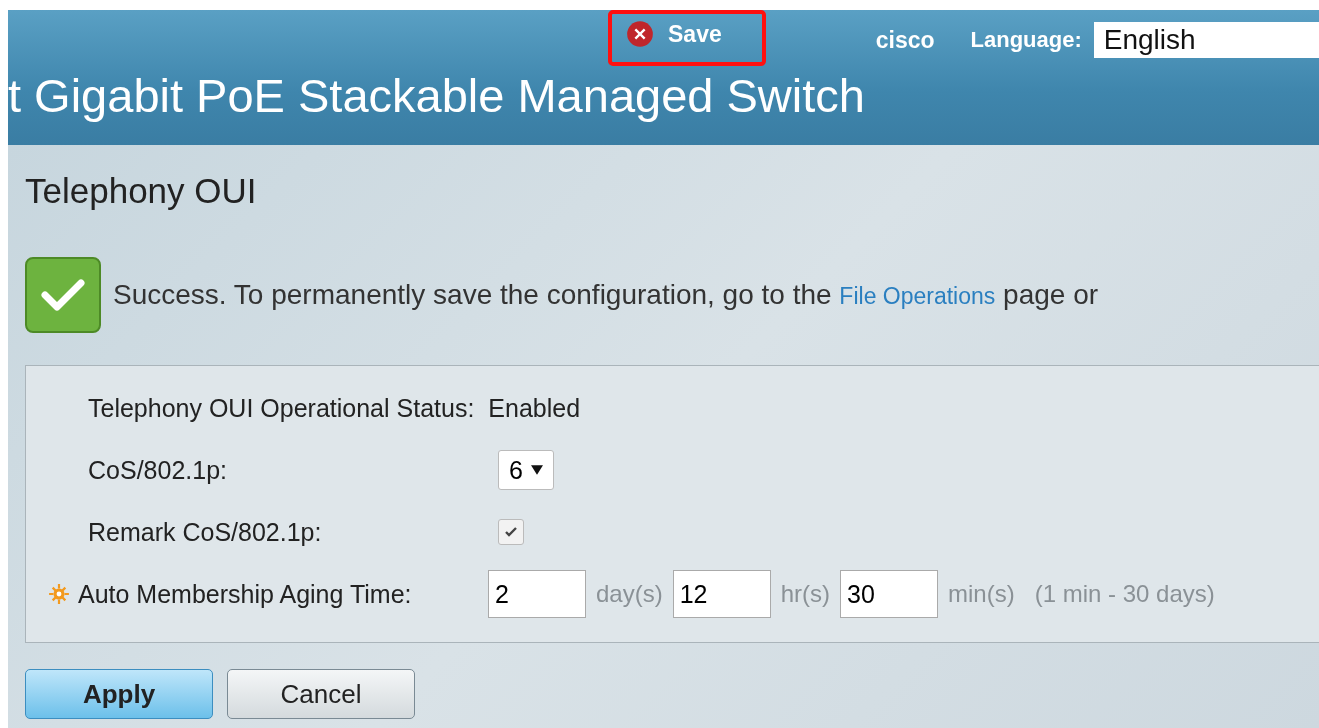  What do you see at coordinates (437, 95) in the screenshot?
I see `product-title: t Gigabit PoE Stackable Managed Switch` at bounding box center [437, 95].